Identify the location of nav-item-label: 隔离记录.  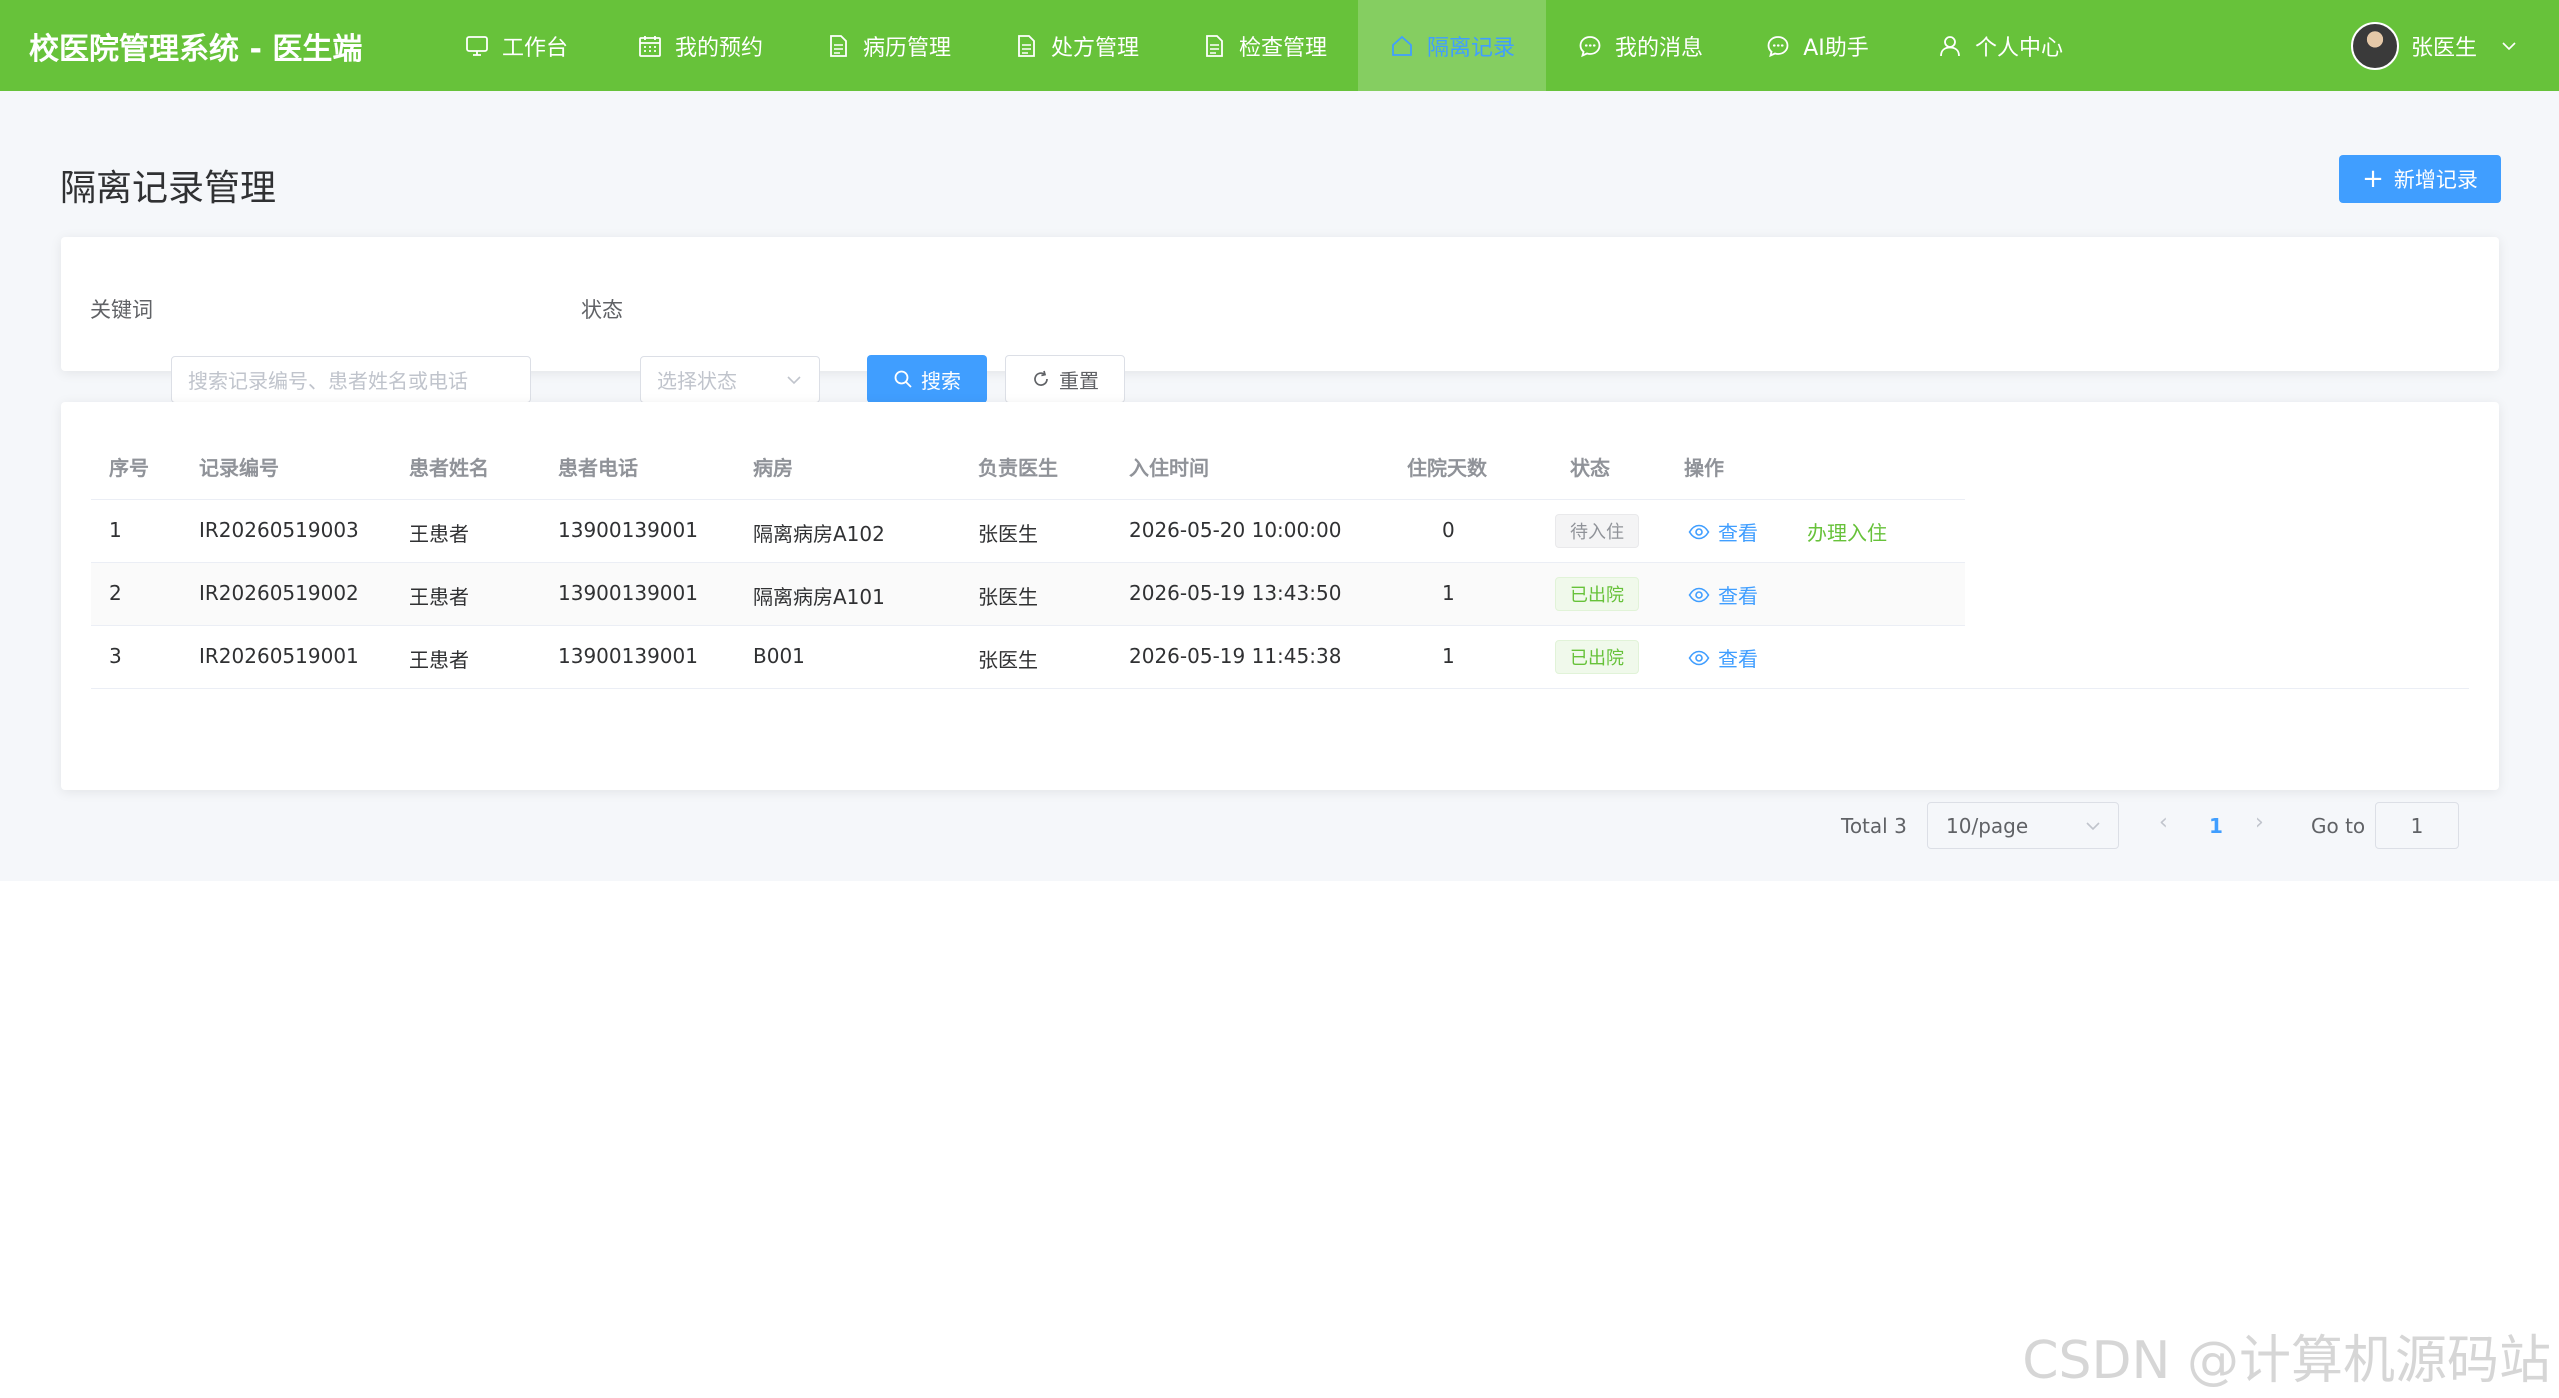
(1470, 48).